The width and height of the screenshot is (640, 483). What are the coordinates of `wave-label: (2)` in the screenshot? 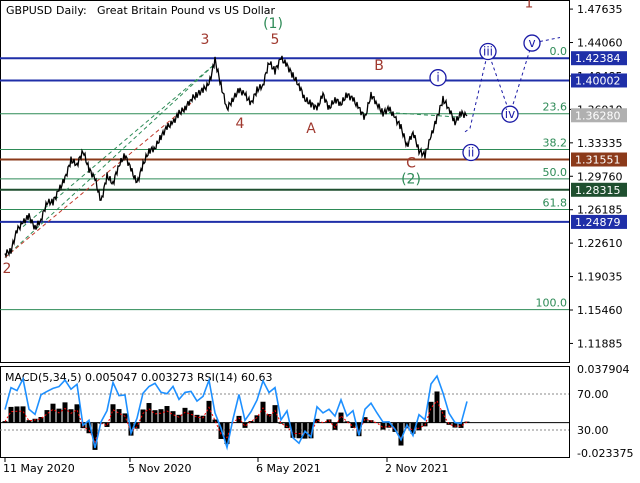 It's located at (411, 179).